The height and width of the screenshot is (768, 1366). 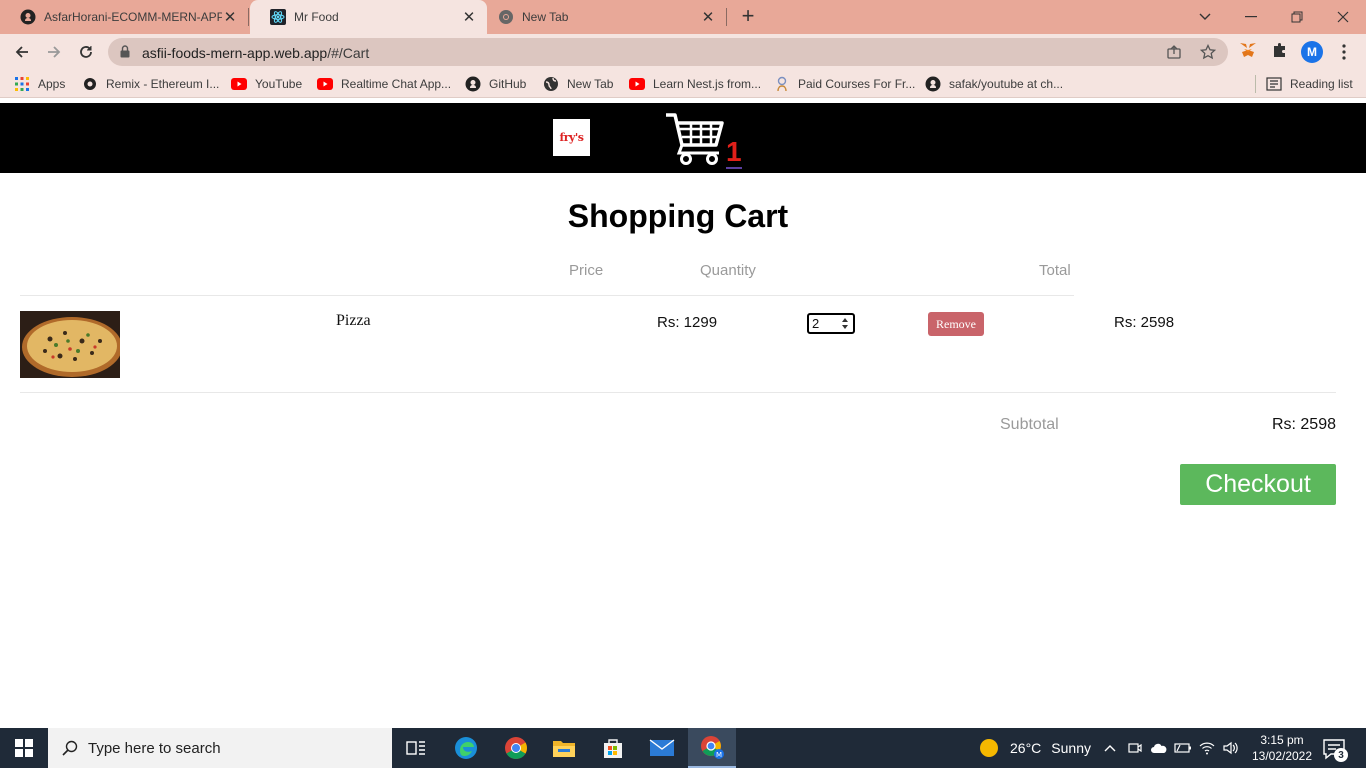 What do you see at coordinates (1026, 748) in the screenshot?
I see `weather-temp: 26°C` at bounding box center [1026, 748].